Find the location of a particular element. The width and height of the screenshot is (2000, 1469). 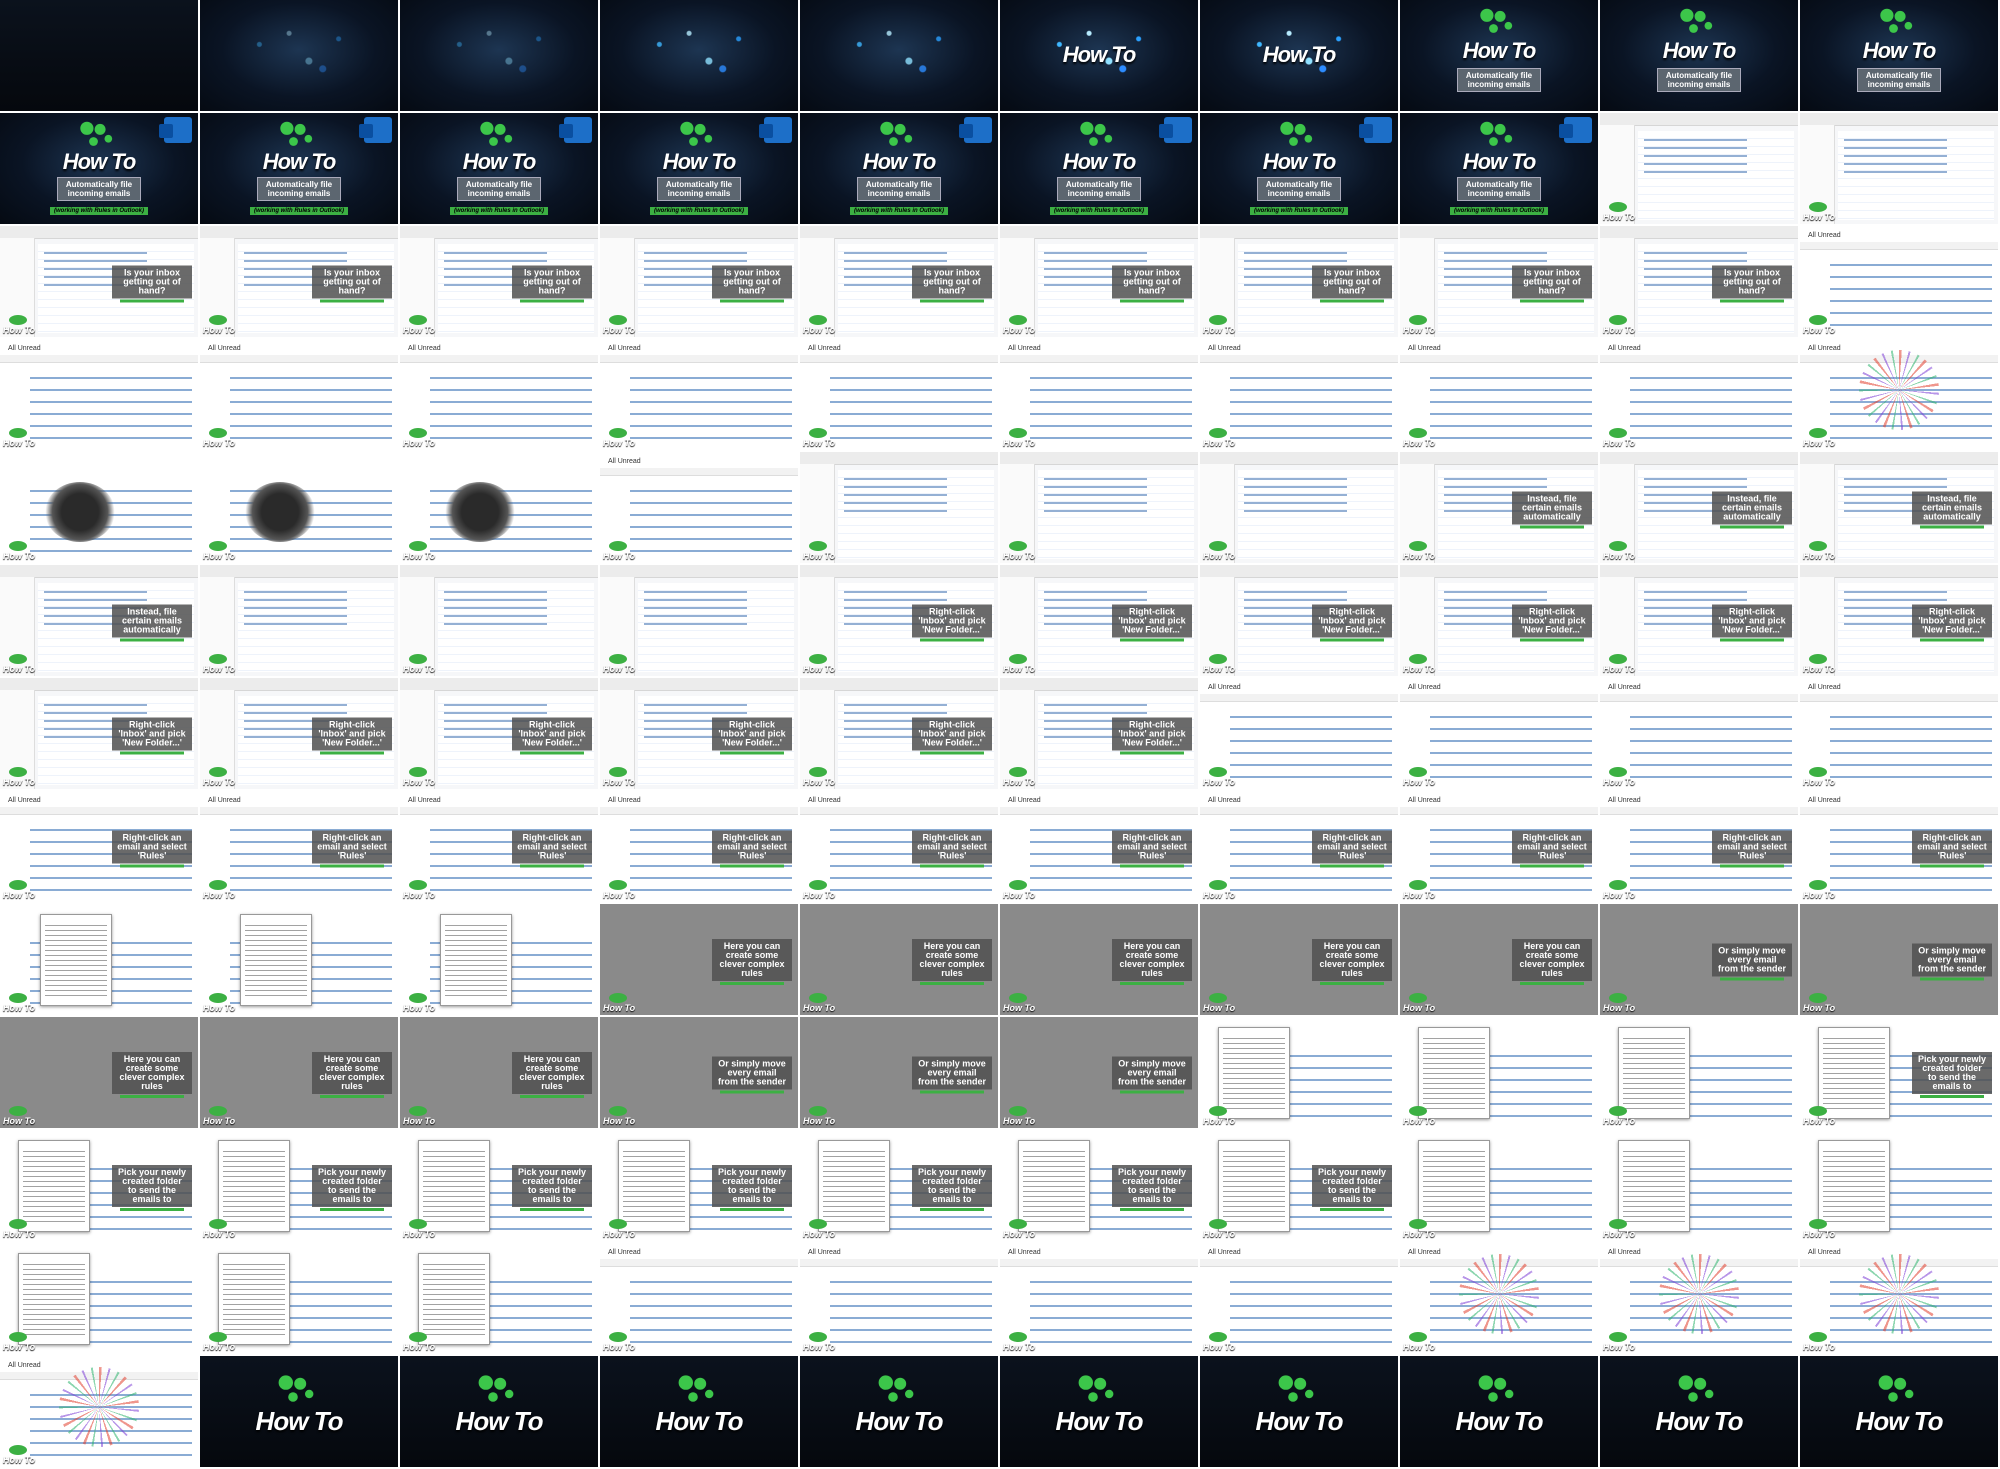

context-menu is located at coordinates (276, 960).